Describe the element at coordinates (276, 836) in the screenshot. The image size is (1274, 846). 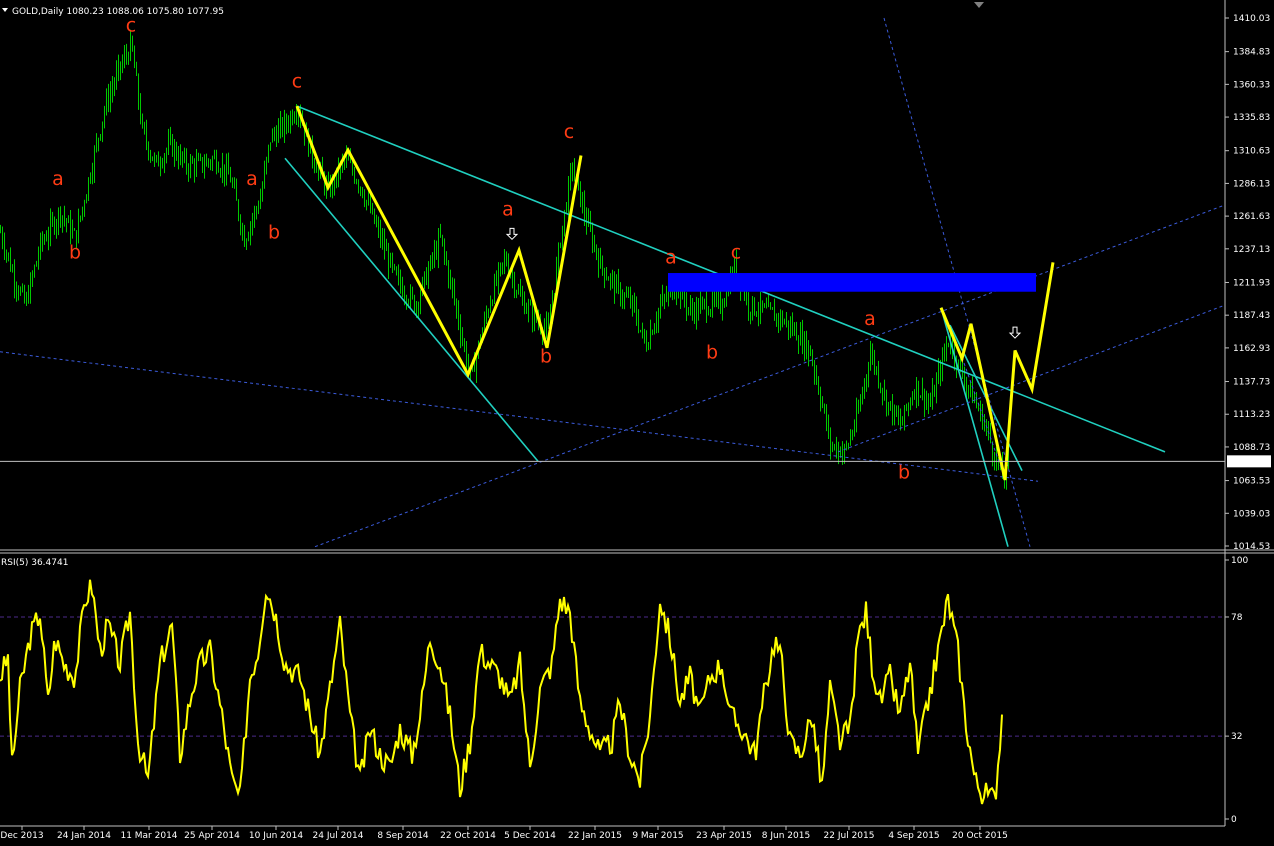
I see `time-tick-label: 10 Jun 2014` at that location.